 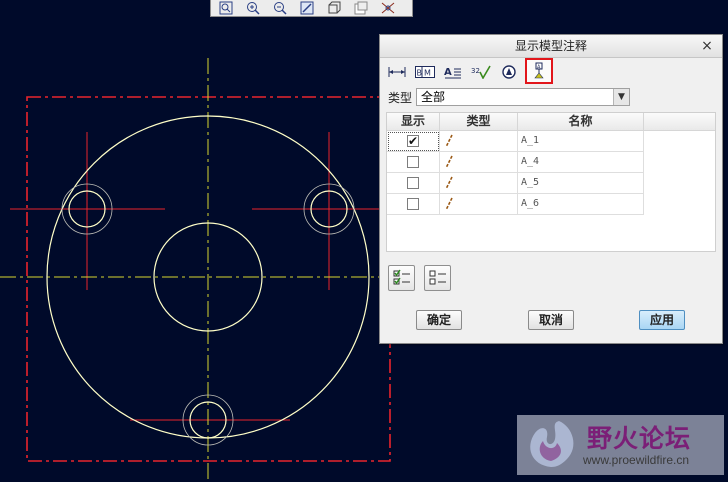 What do you see at coordinates (253, 8) in the screenshot?
I see `zoom-in-icon` at bounding box center [253, 8].